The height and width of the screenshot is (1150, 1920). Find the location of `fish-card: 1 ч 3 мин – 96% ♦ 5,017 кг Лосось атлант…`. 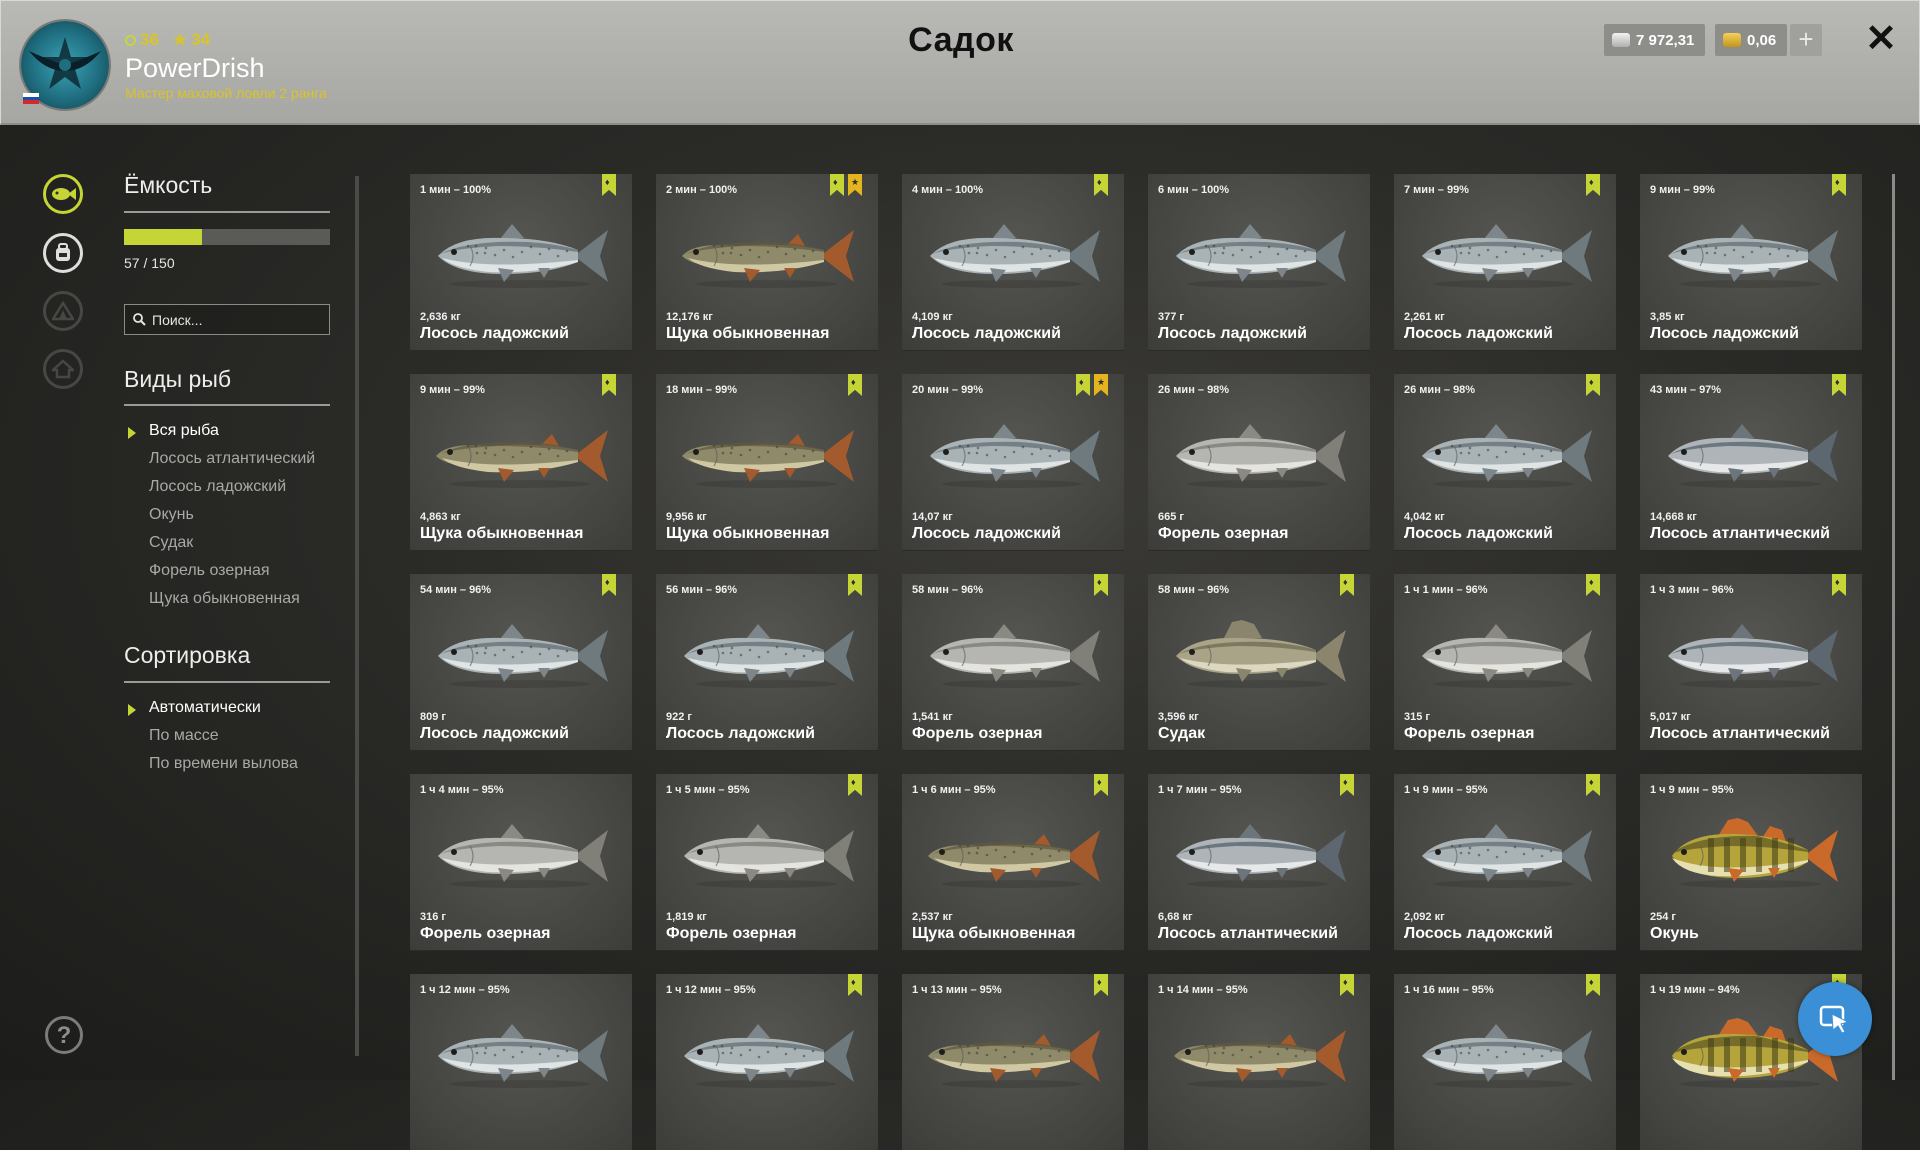

fish-card: 1 ч 3 мин – 96% ♦ 5,017 кг Лосось атлант… is located at coordinates (1751, 662).